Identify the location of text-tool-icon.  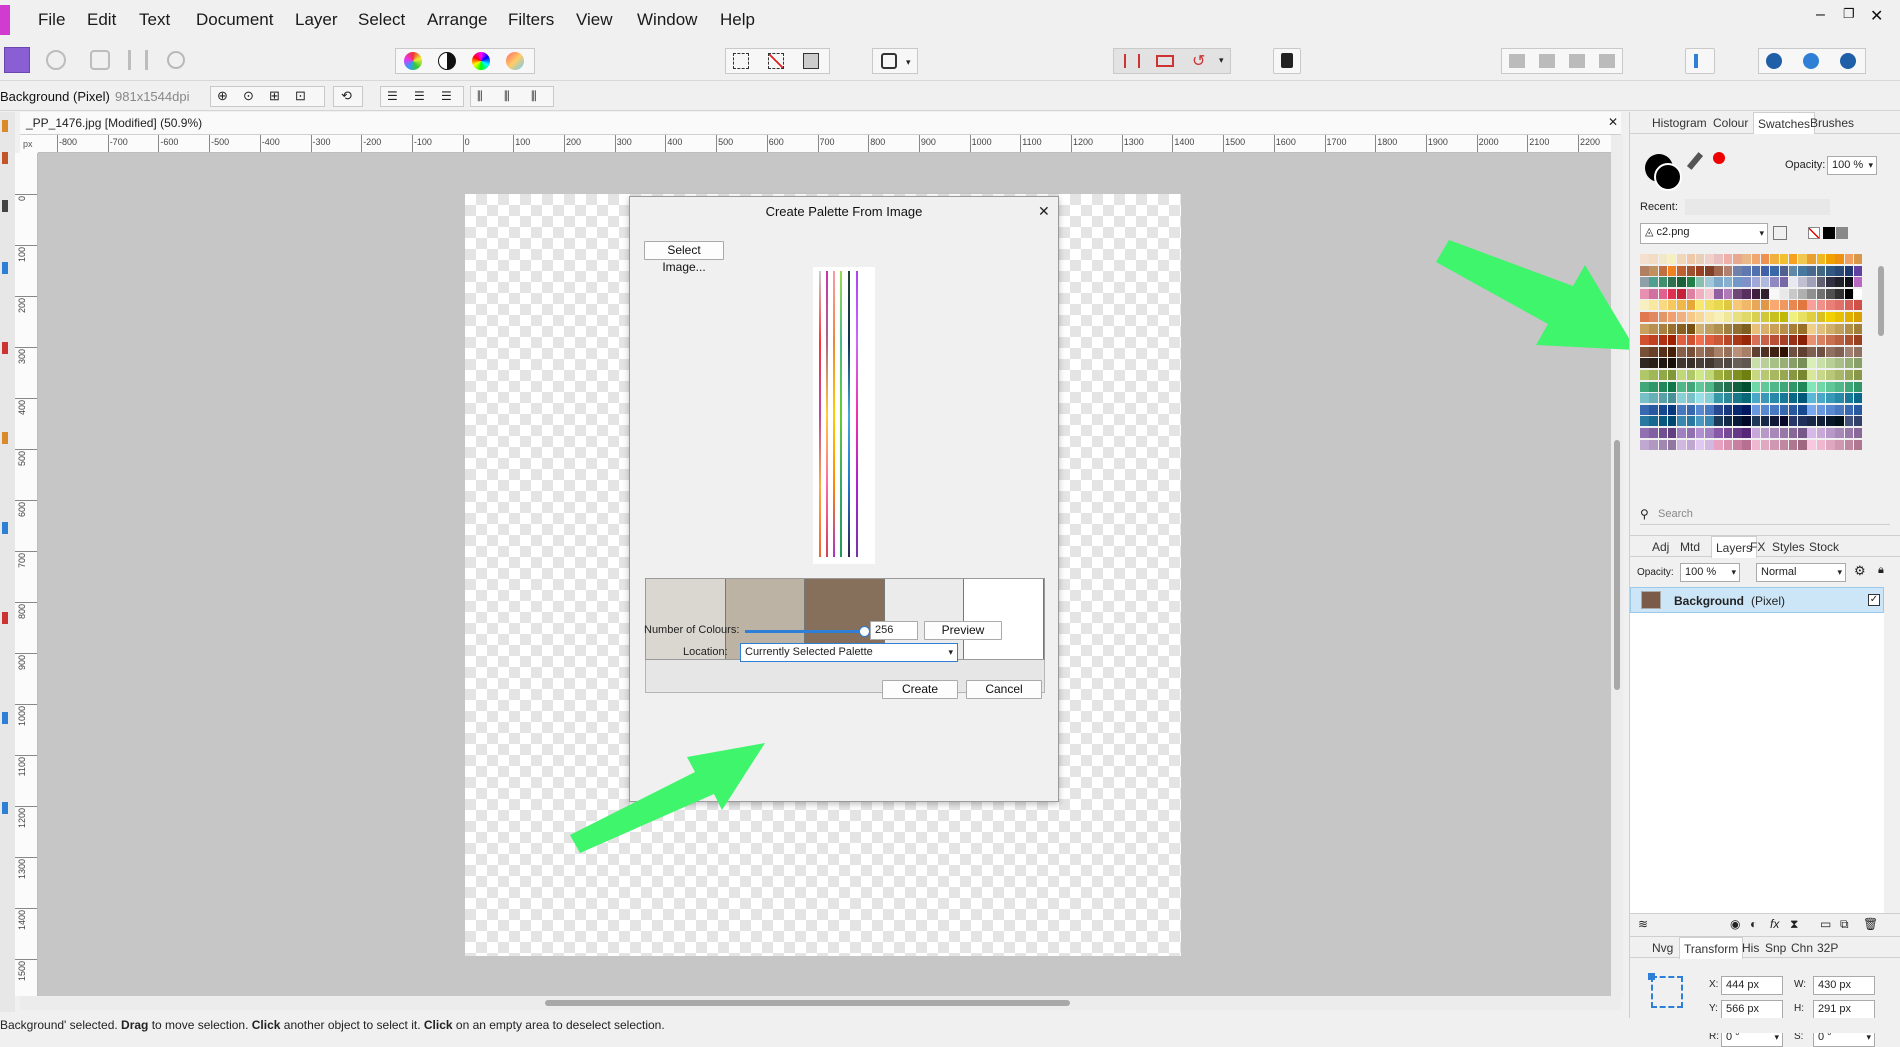
(5, 718).